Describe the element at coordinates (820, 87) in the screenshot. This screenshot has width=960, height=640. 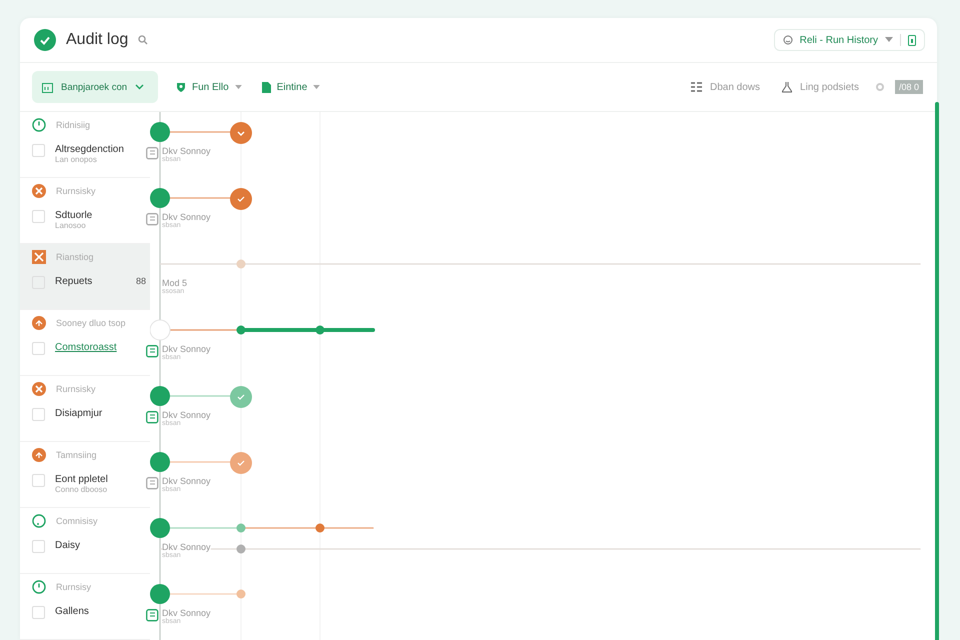
I see `toolbar-action: Ling podsiets` at that location.